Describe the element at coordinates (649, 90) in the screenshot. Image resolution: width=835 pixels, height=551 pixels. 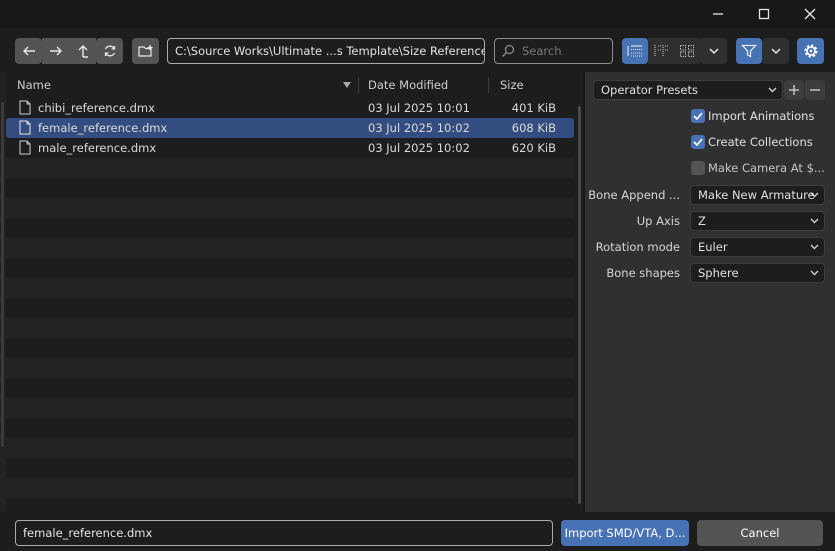
I see `operator-presets-label: Operator Presets` at that location.